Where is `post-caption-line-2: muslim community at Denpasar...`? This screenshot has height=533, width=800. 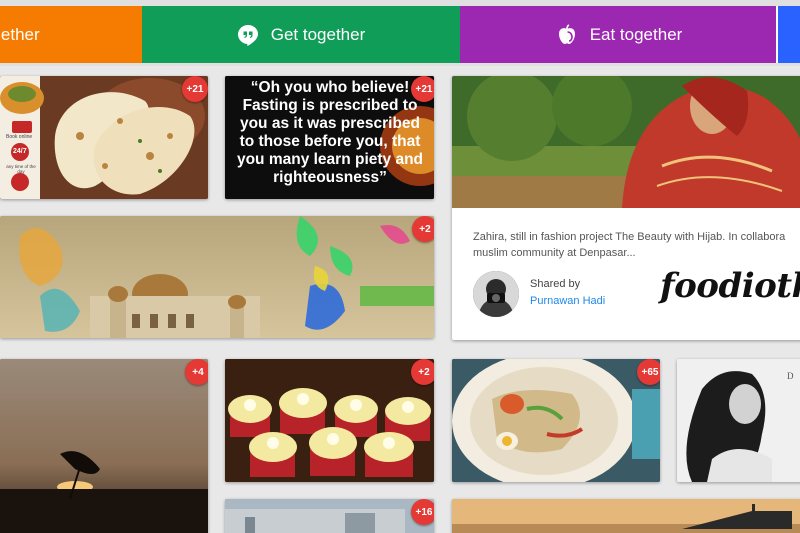
post-caption-line-2: muslim community at Denpasar... is located at coordinates (554, 253).